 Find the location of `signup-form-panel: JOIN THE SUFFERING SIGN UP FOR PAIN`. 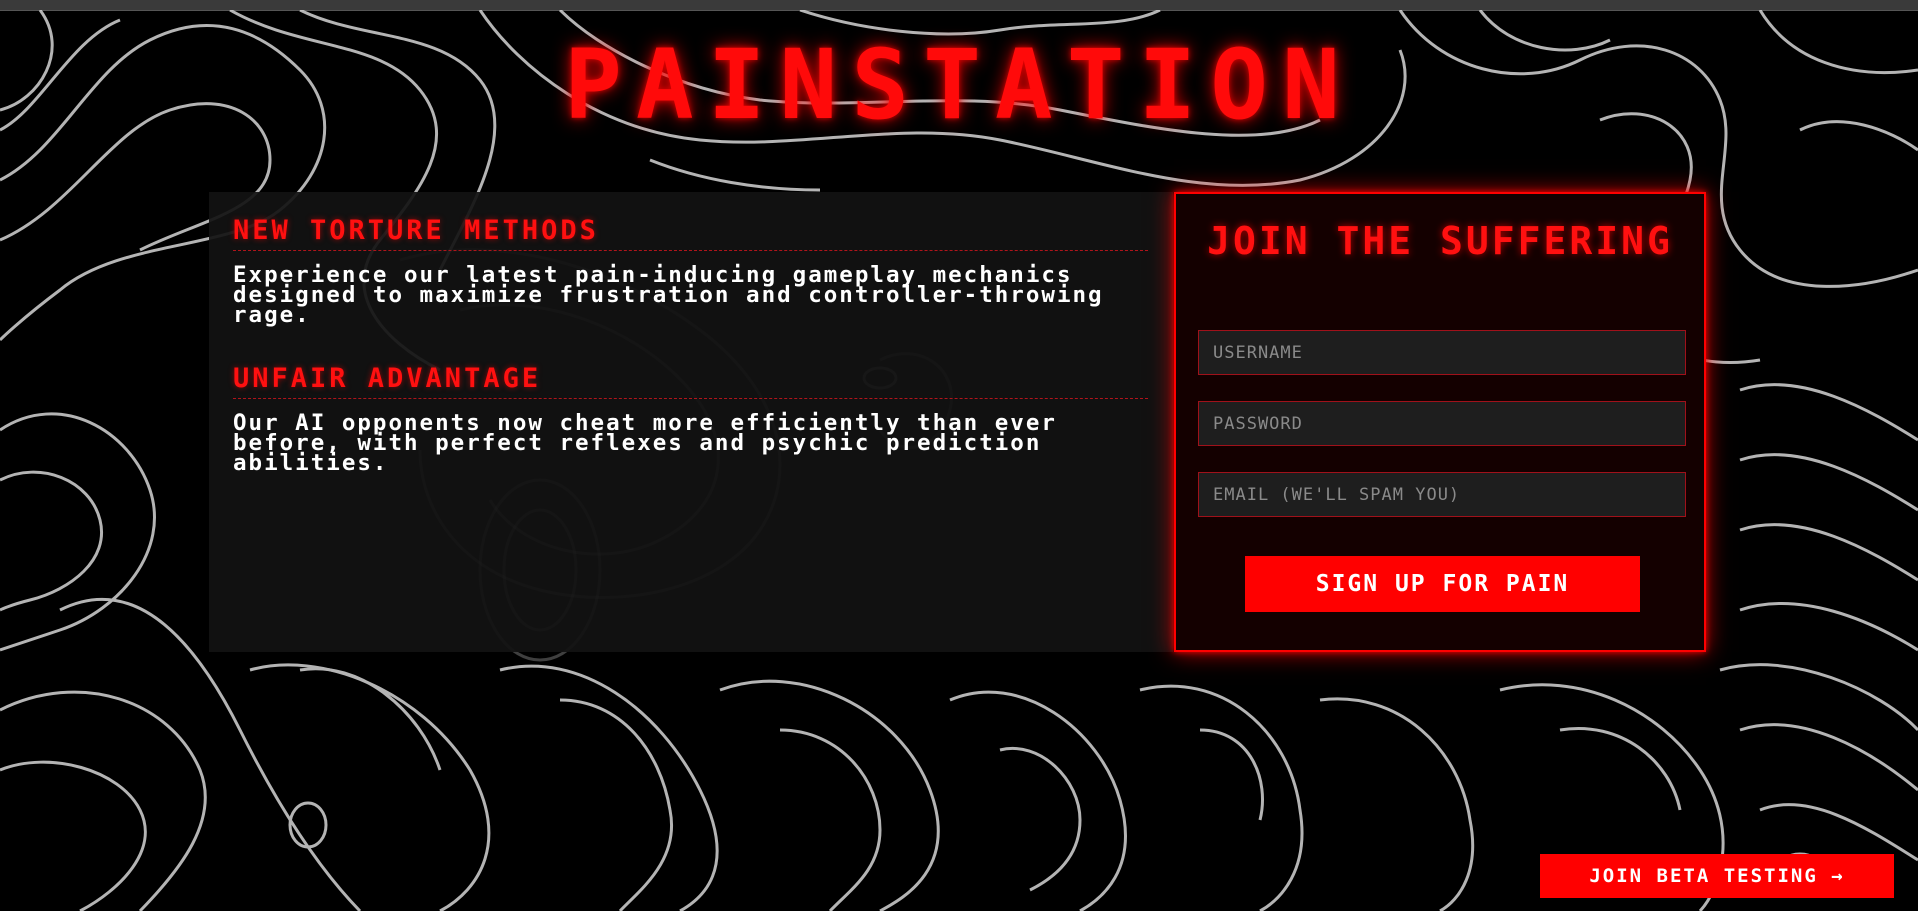

signup-form-panel: JOIN THE SUFFERING SIGN UP FOR PAIN is located at coordinates (1440, 422).